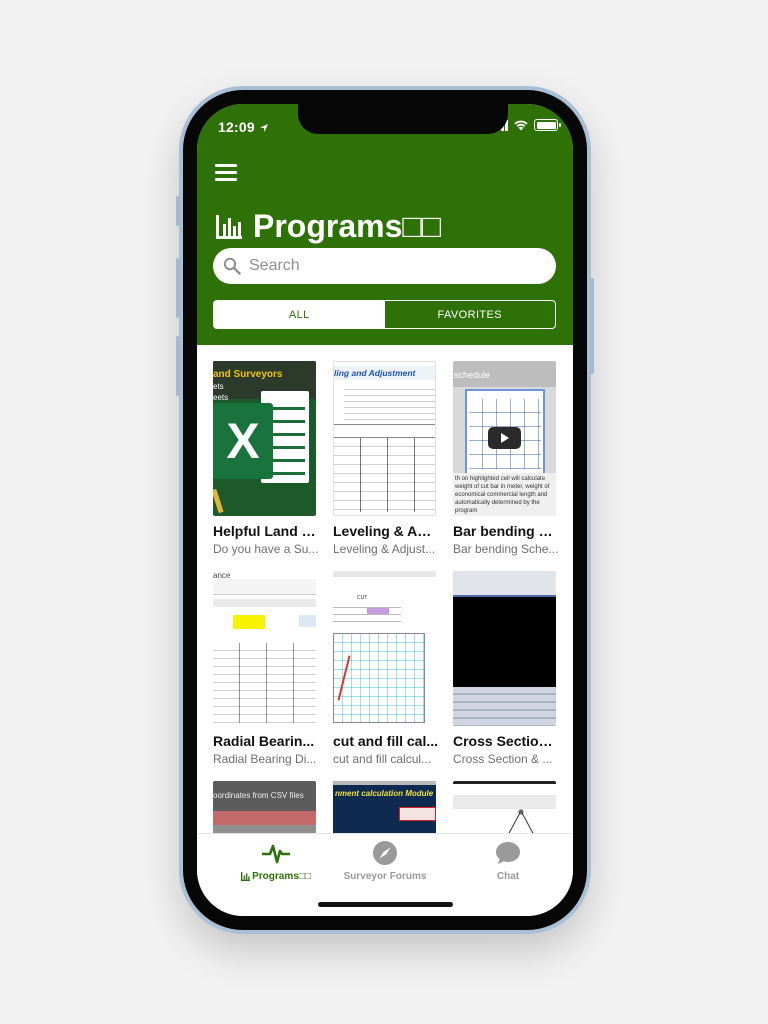  I want to click on tab-forums-label: Surveyor Forums, so click(385, 876).